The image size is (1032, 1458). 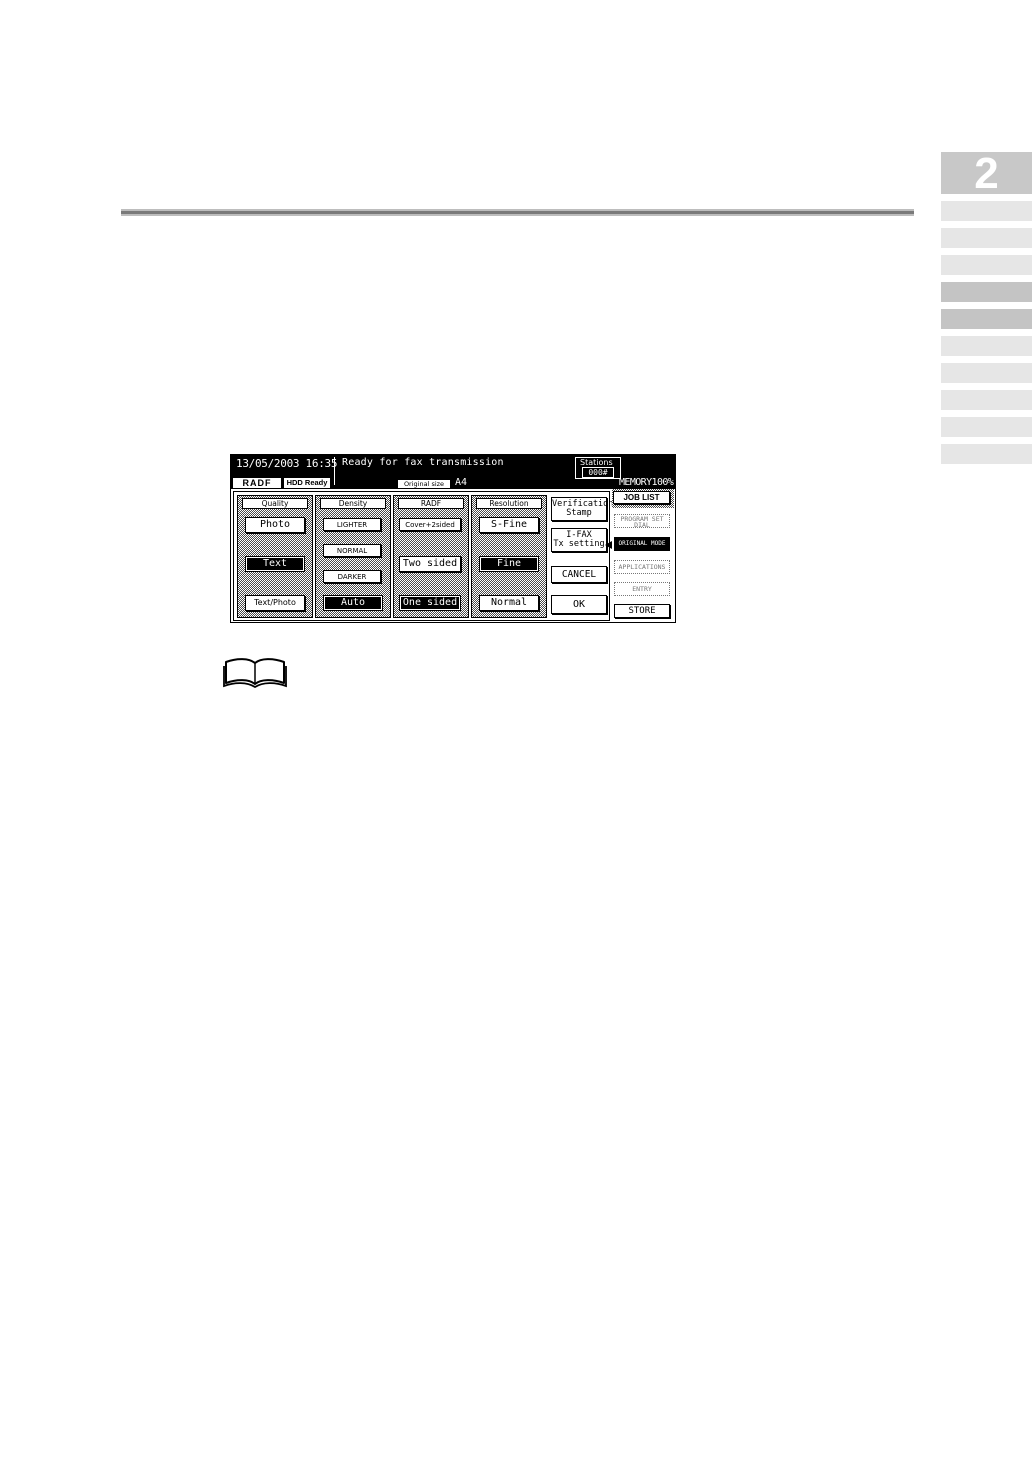 I want to click on hdd-ready-badge: HDD Ready, so click(x=307, y=483).